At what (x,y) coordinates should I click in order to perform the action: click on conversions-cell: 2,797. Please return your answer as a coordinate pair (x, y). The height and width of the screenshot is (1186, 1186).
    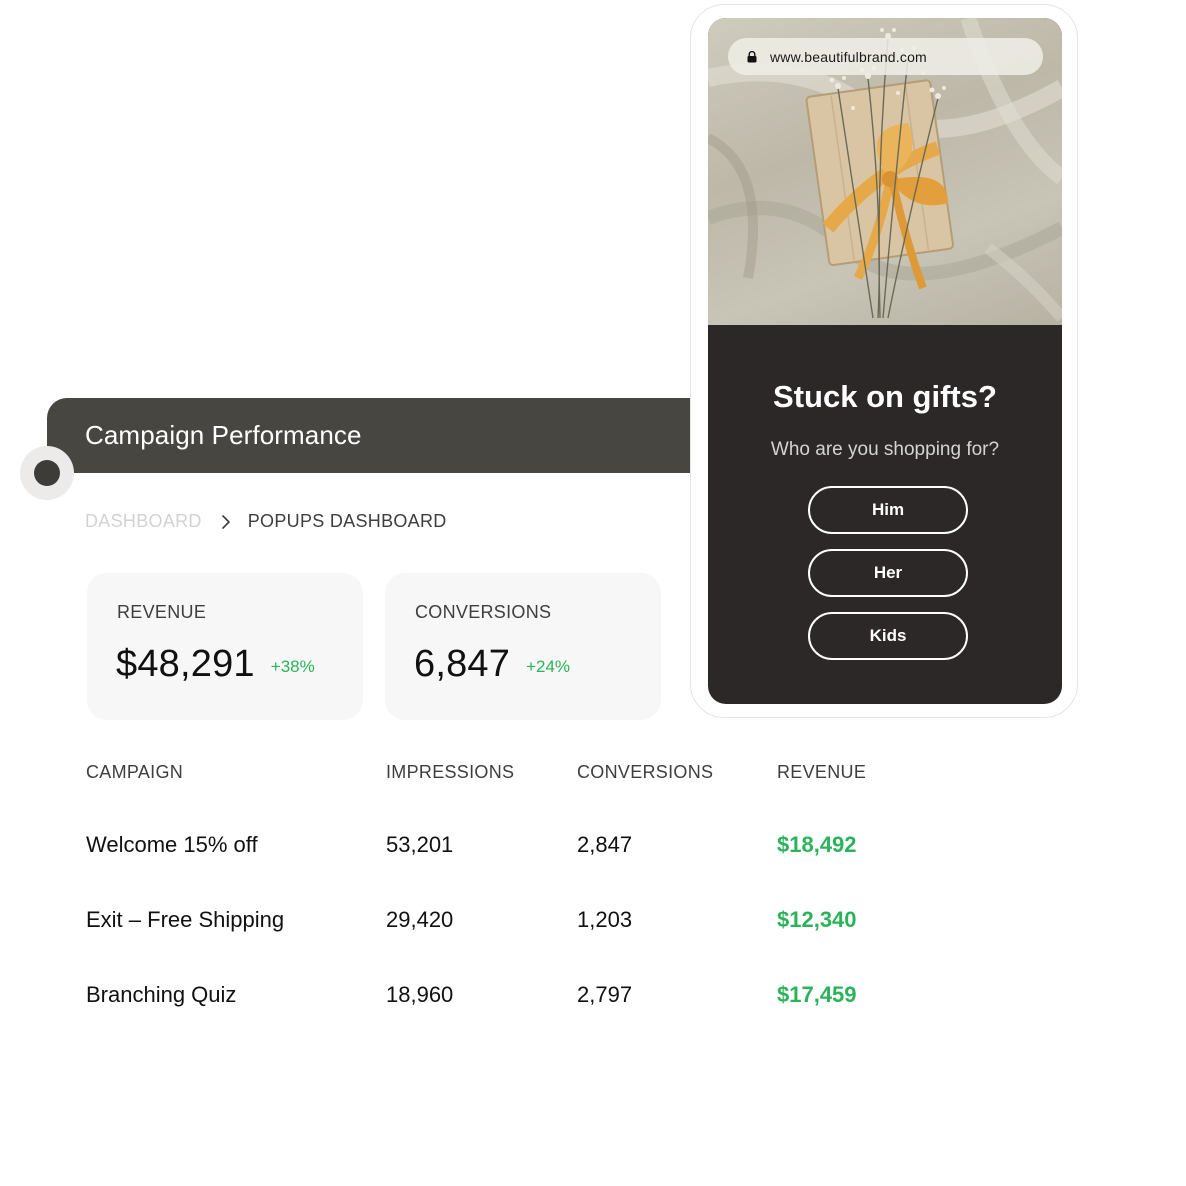
    Looking at the image, I should click on (605, 994).